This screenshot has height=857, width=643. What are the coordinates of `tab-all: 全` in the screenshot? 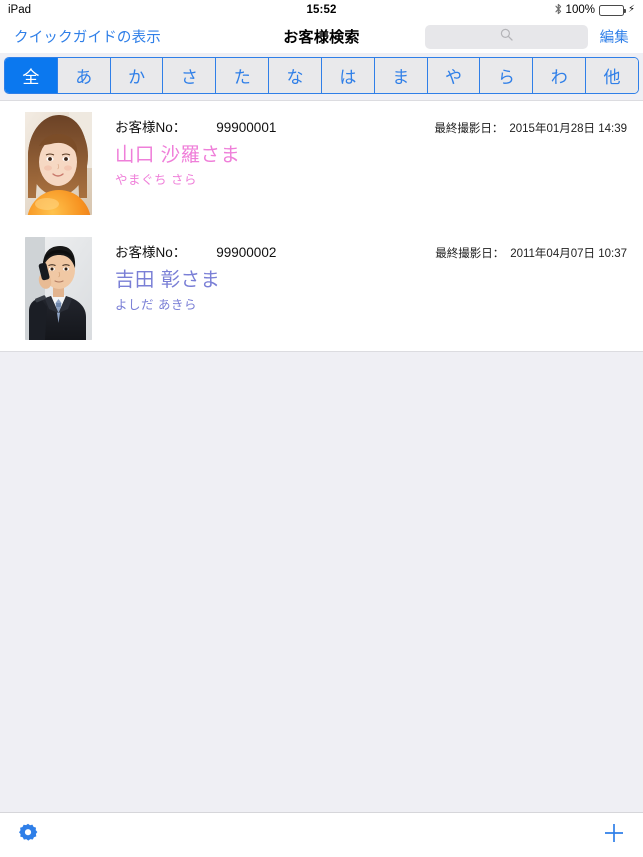 It's located at (31, 75).